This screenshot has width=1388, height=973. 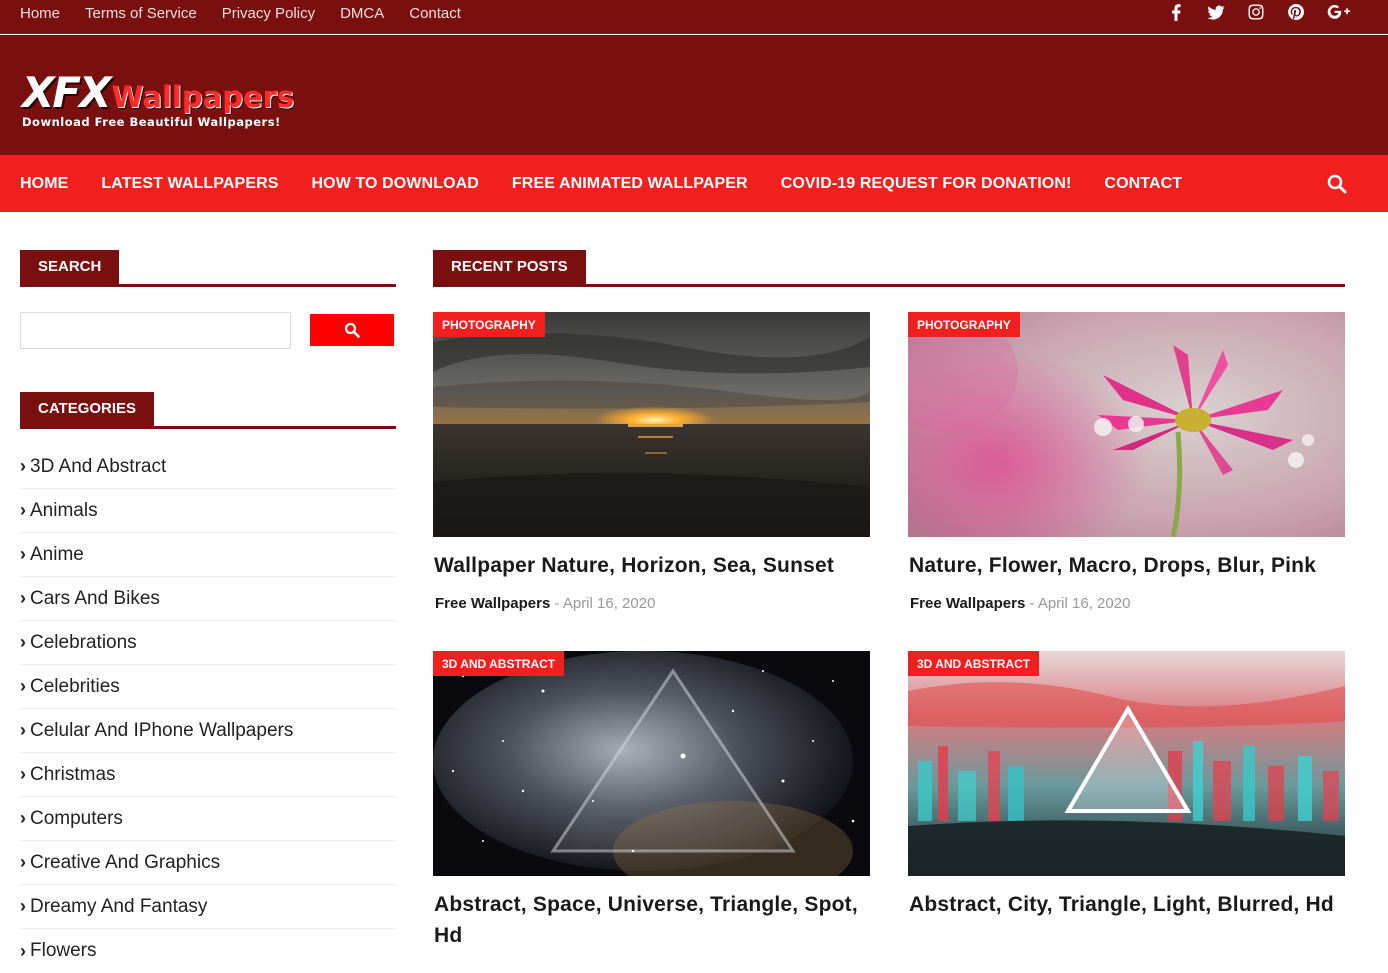 What do you see at coordinates (44, 184) in the screenshot?
I see `nav-home: HOME` at bounding box center [44, 184].